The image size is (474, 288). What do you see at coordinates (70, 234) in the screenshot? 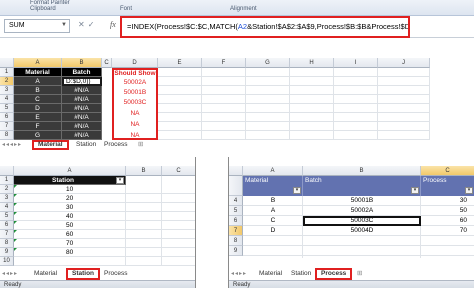
I see `station-cell: 60` at bounding box center [70, 234].